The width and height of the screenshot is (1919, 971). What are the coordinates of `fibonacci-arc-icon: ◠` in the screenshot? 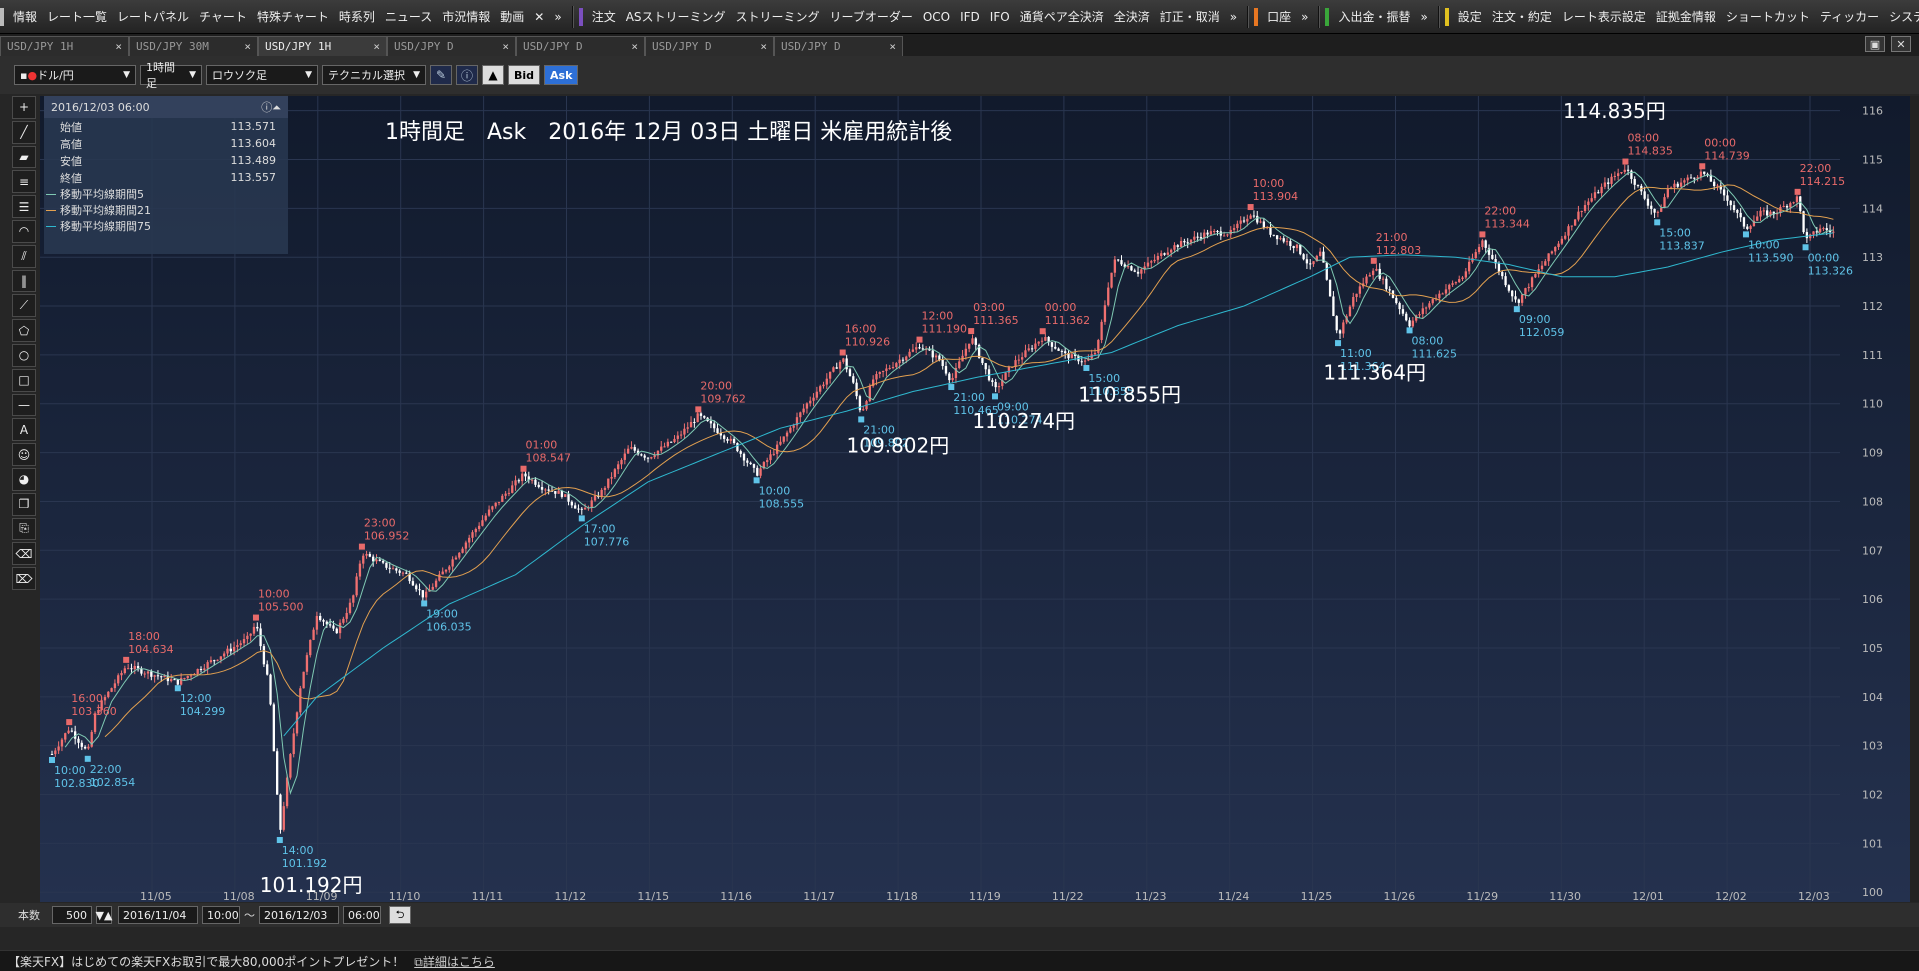 It's located at (24, 231).